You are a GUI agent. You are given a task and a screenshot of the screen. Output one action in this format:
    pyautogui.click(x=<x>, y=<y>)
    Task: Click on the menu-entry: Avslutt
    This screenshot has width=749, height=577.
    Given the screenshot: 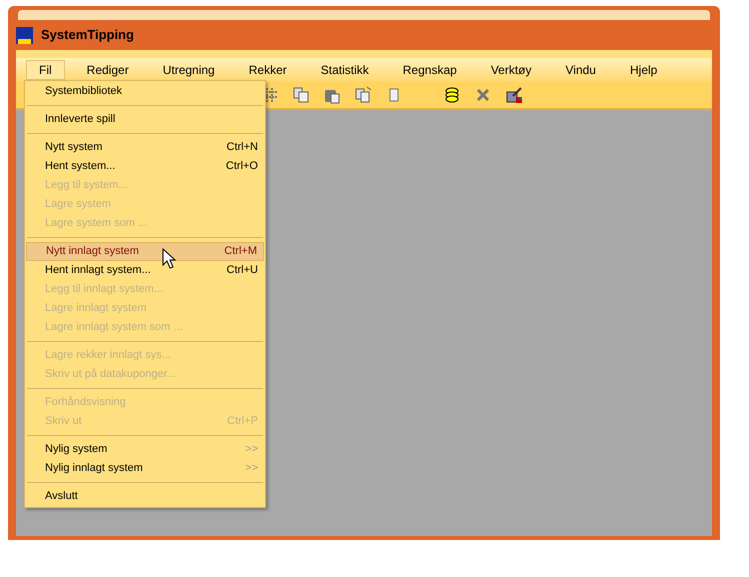 What is the action you would take?
    pyautogui.click(x=145, y=496)
    